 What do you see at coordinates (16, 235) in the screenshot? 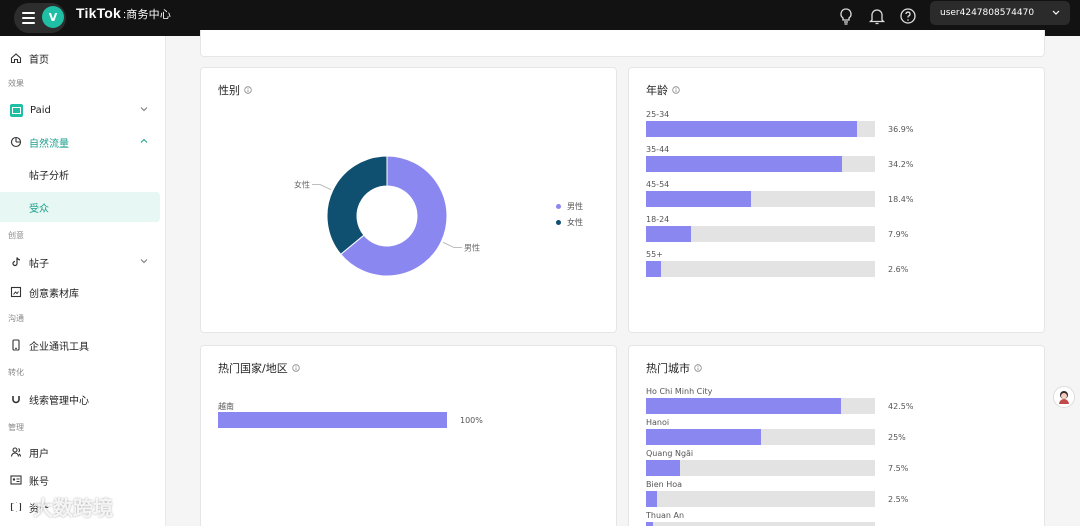
I see `section-label: 创意` at bounding box center [16, 235].